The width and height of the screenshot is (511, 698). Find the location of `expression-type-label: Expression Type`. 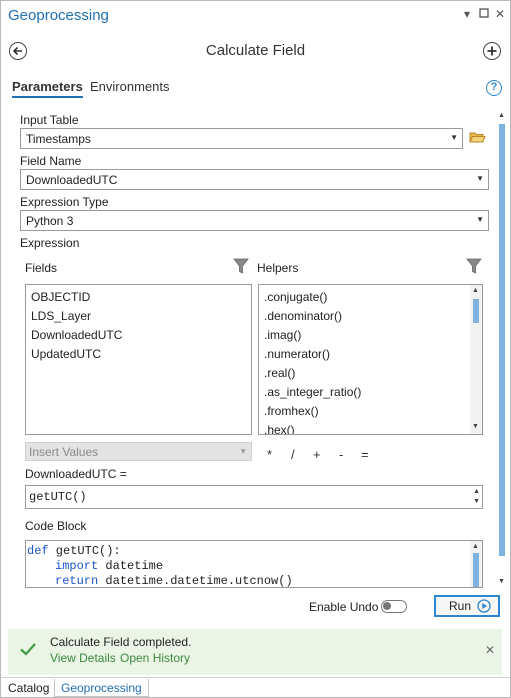

expression-type-label: Expression Type is located at coordinates (64, 202).